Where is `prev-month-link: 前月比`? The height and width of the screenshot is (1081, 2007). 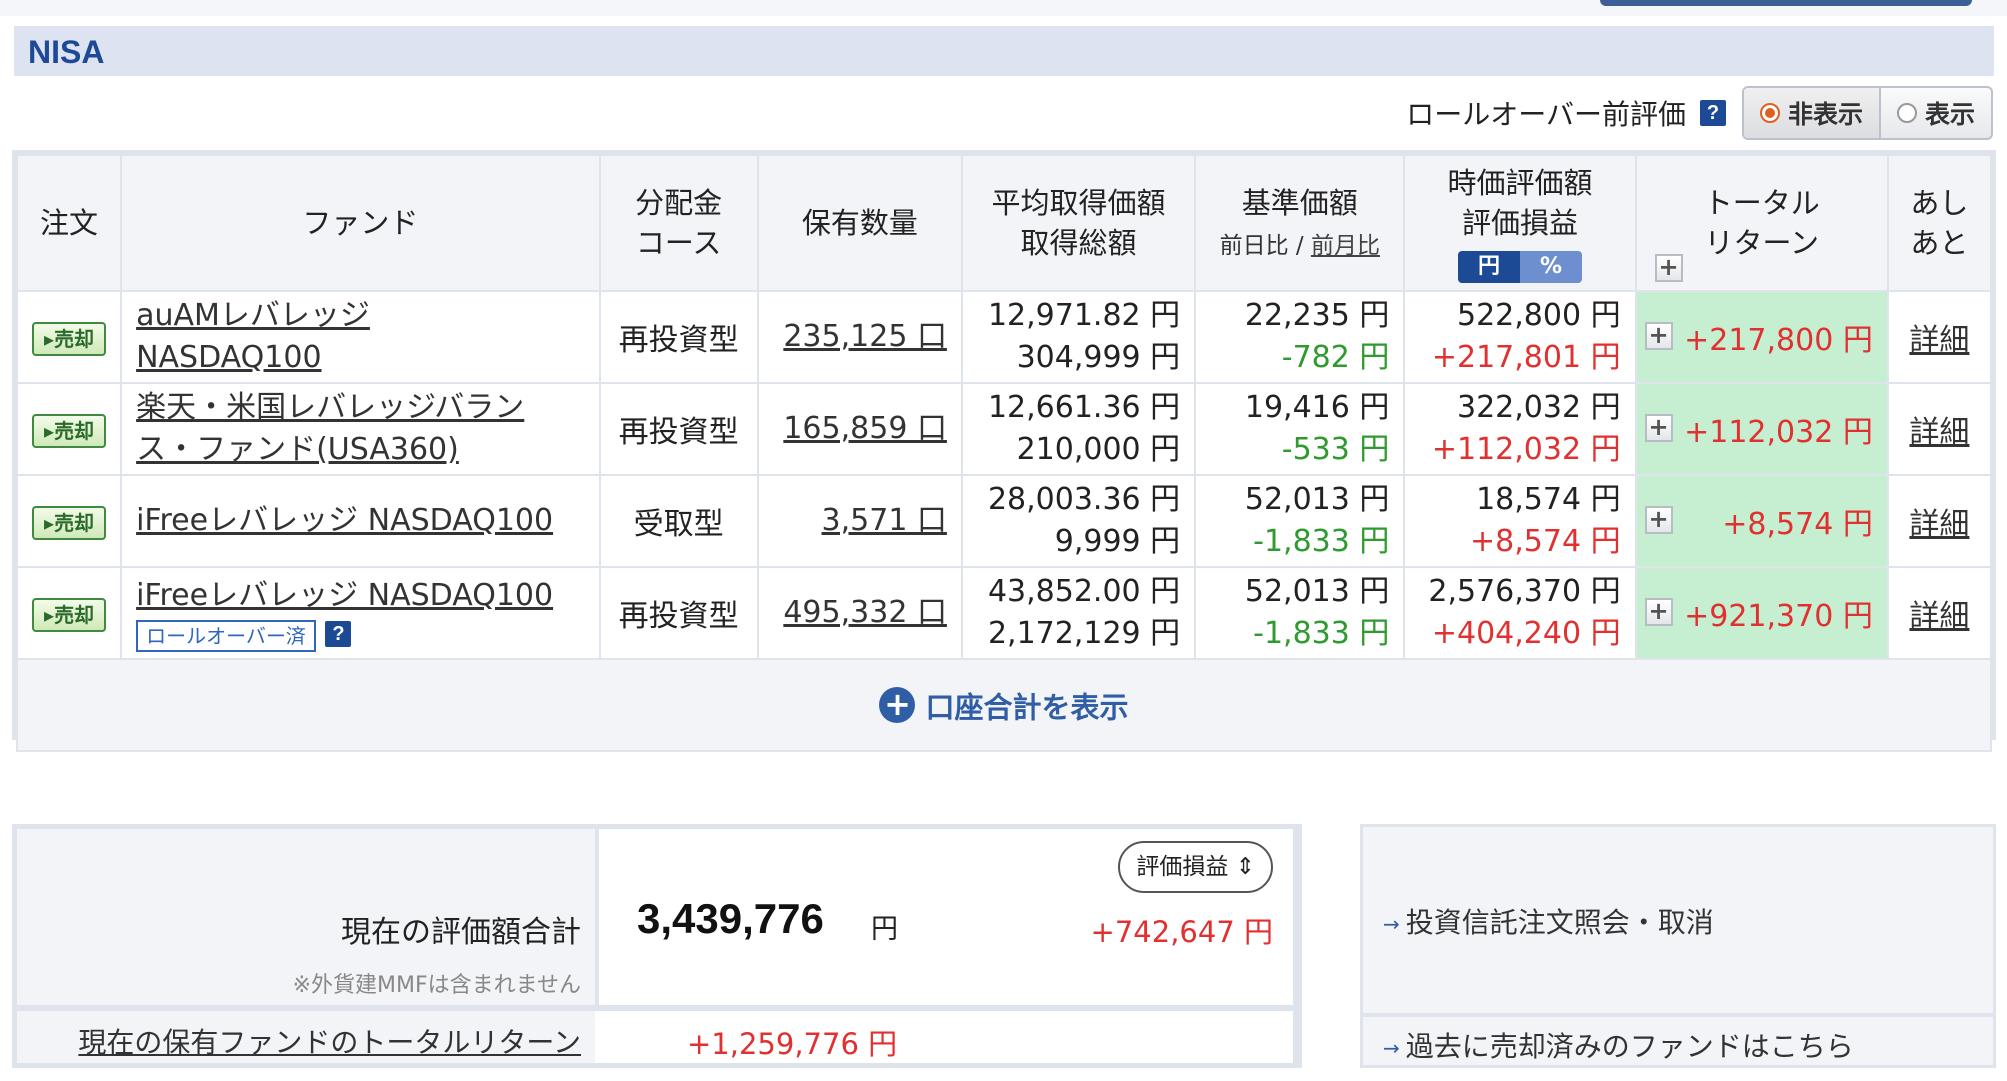 prev-month-link: 前月比 is located at coordinates (1345, 246).